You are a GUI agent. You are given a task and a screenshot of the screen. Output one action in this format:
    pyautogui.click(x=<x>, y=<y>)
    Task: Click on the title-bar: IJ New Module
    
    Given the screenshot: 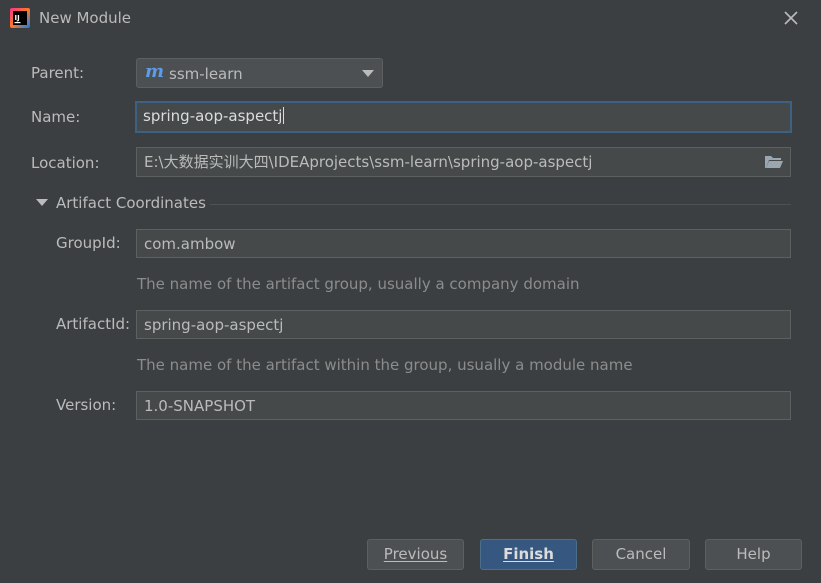 What is the action you would take?
    pyautogui.click(x=410, y=19)
    